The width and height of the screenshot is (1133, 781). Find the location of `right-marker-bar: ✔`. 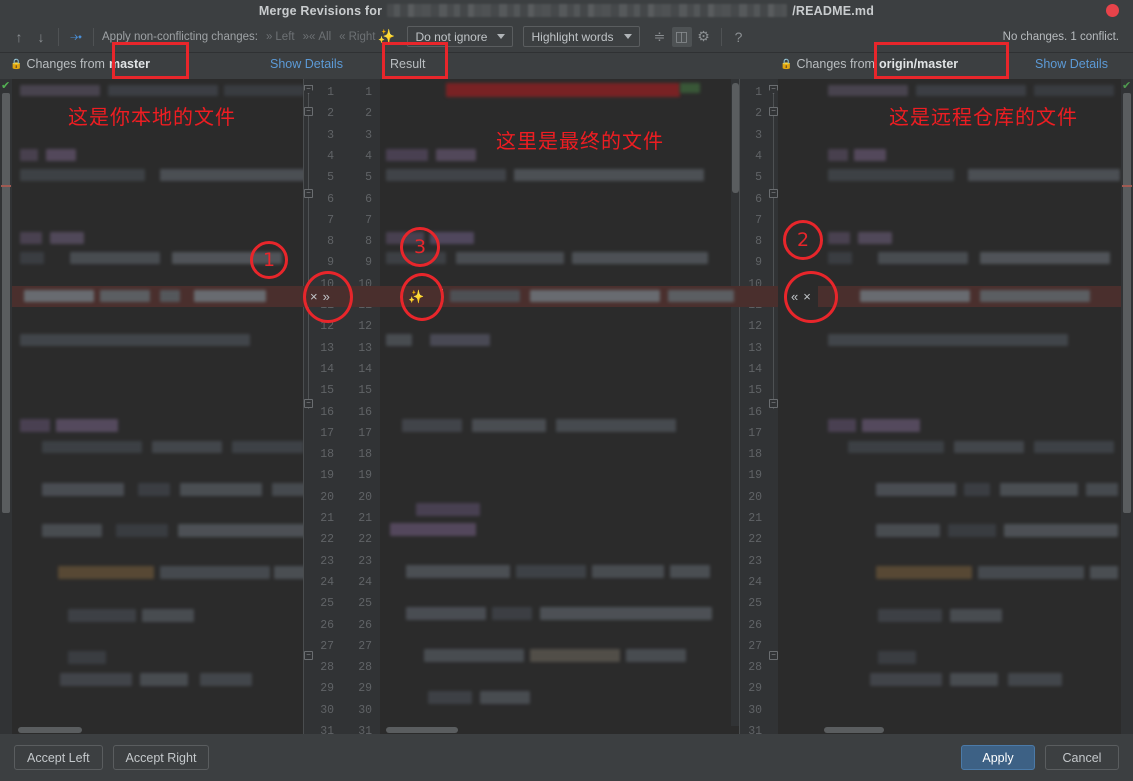

right-marker-bar: ✔ is located at coordinates (1127, 406).